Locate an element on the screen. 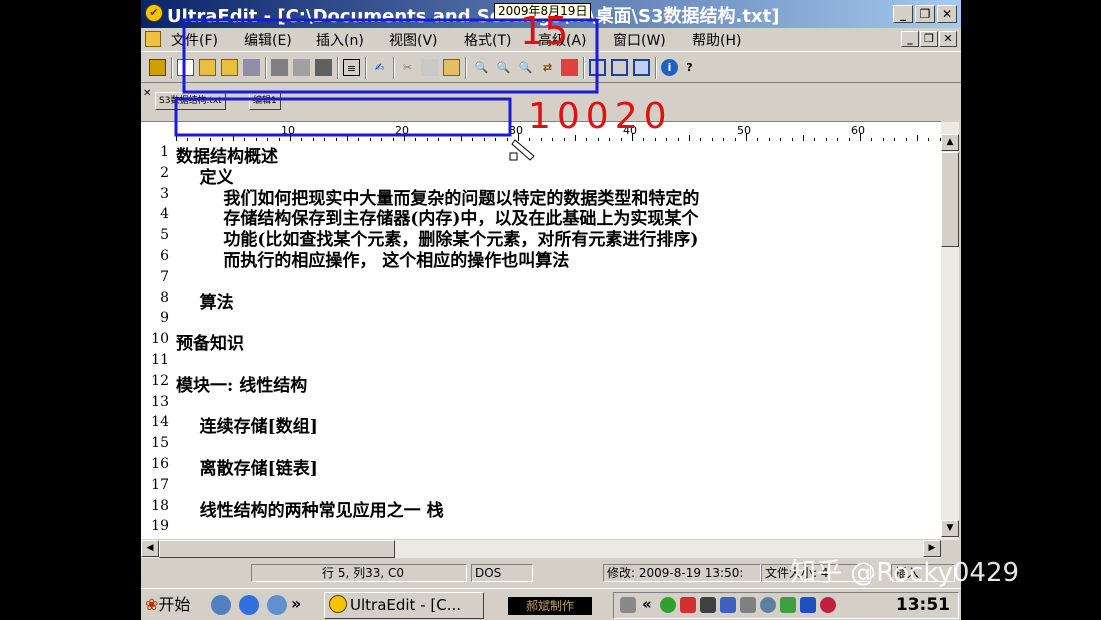 The image size is (1101, 620). horizontal-scroll-thumb is located at coordinates (277, 549).